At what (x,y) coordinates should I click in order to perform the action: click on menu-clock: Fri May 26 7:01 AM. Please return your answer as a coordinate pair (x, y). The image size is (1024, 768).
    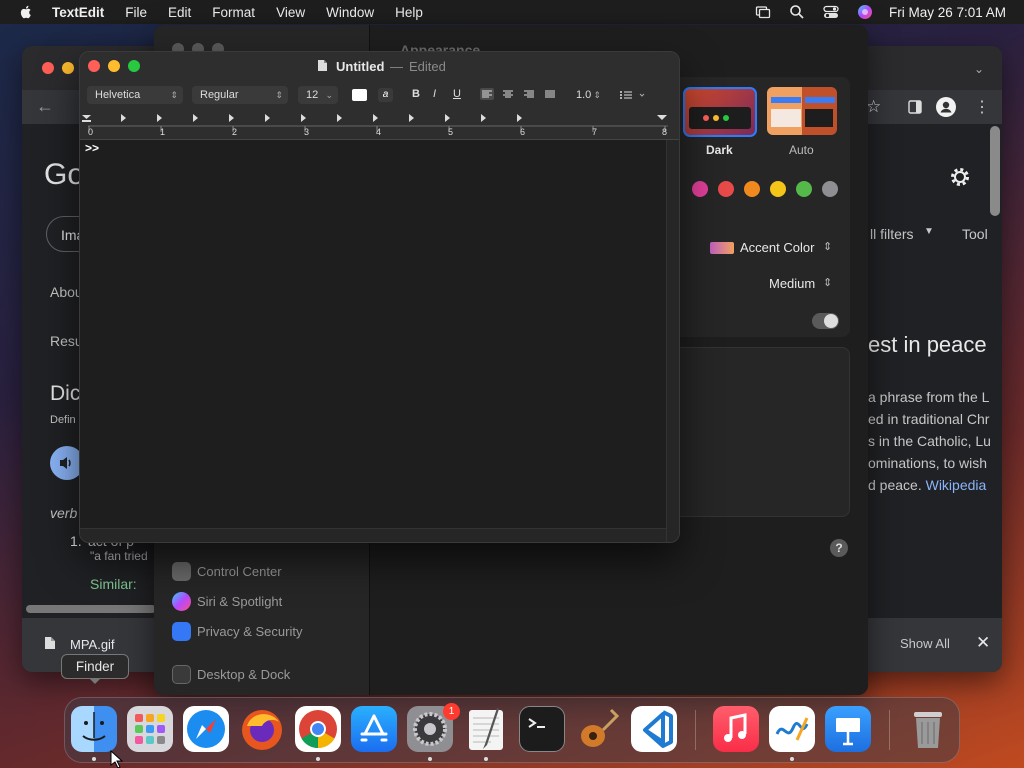
    Looking at the image, I should click on (947, 12).